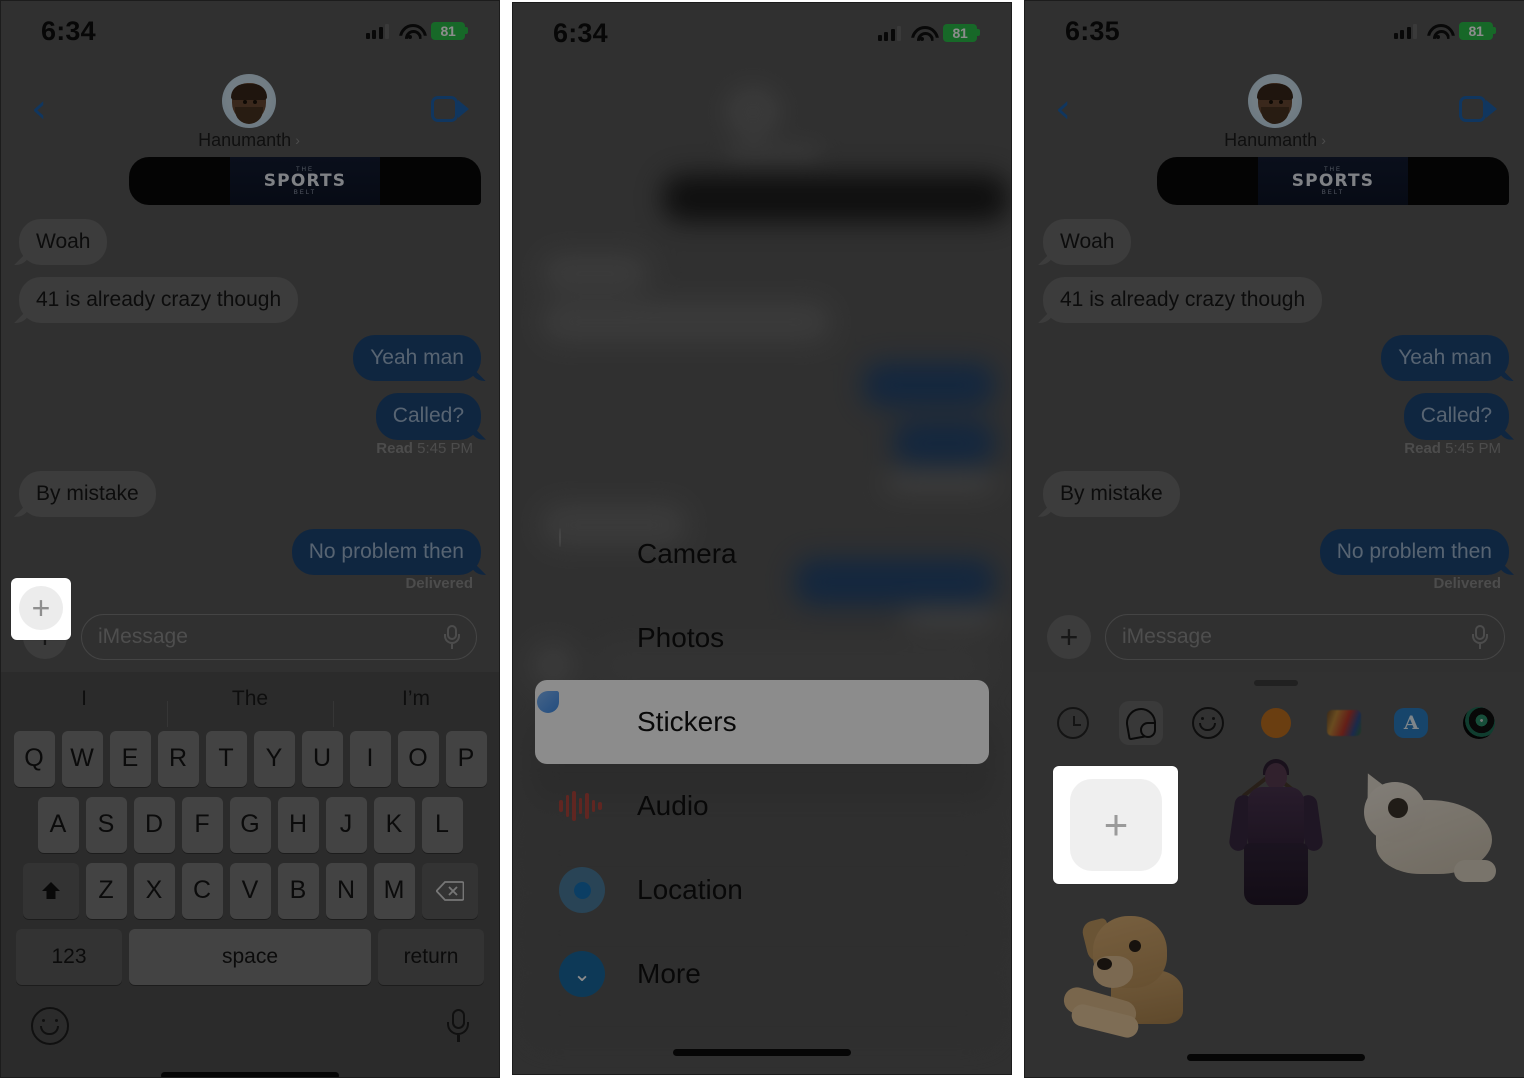 This screenshot has height=1078, width=1524. I want to click on shift-arrow-icon, so click(50, 890).